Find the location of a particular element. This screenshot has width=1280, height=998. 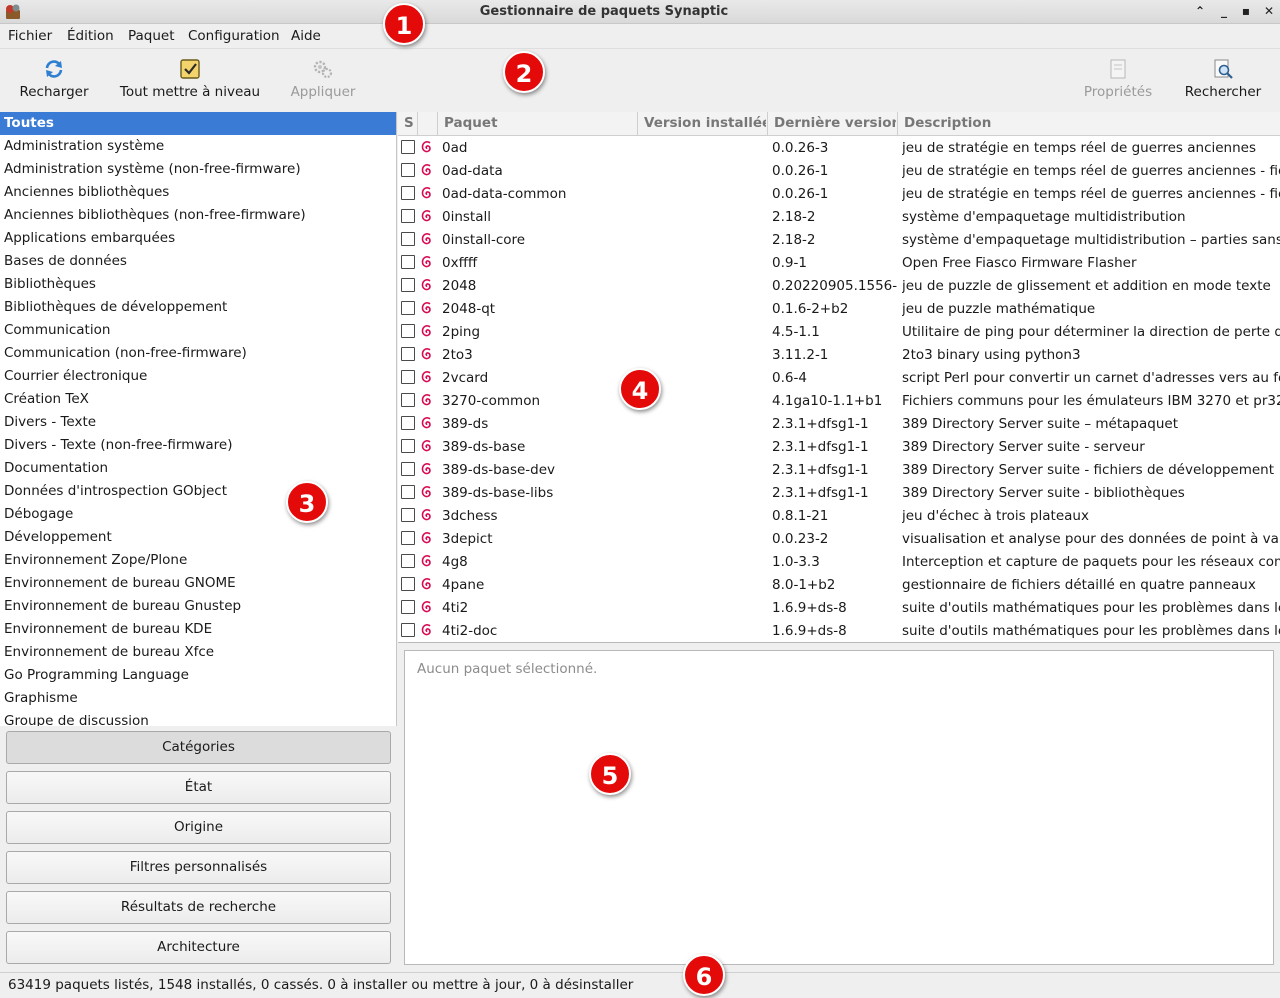

category-item: Environnement de bureau Gnustep is located at coordinates (198, 606).